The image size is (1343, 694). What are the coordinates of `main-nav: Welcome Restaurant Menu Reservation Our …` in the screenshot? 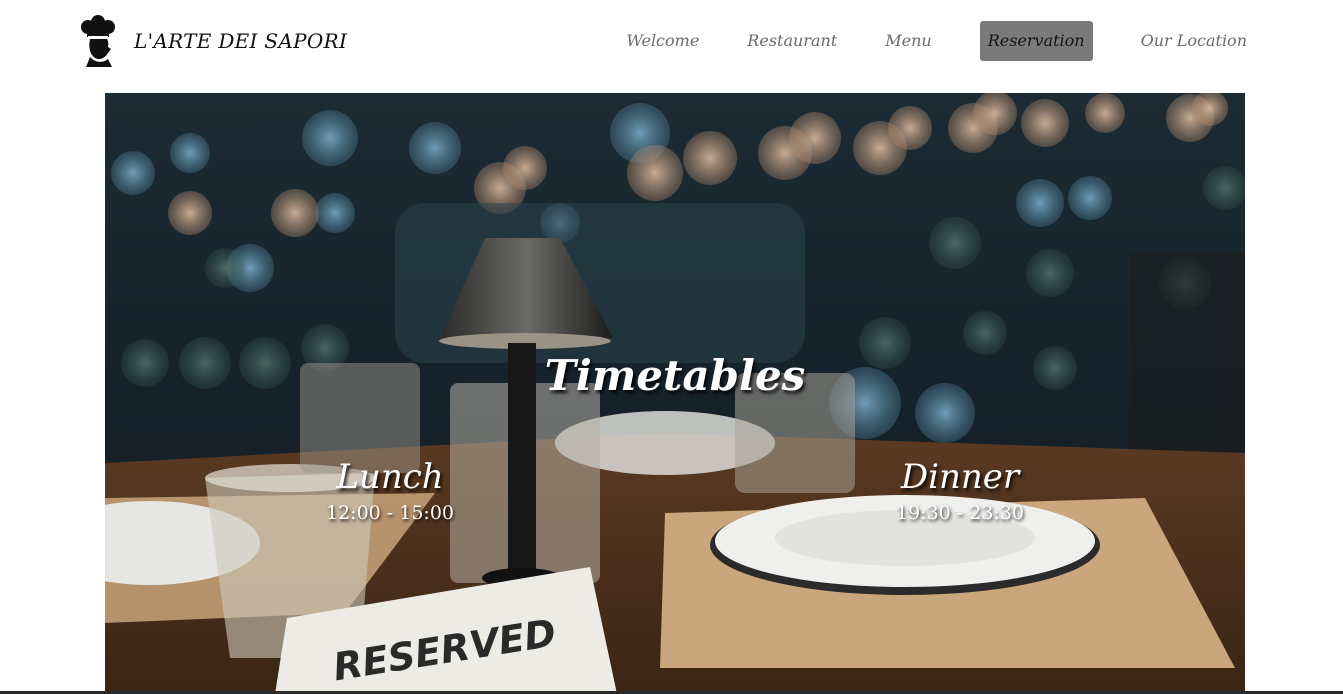 It's located at (936, 41).